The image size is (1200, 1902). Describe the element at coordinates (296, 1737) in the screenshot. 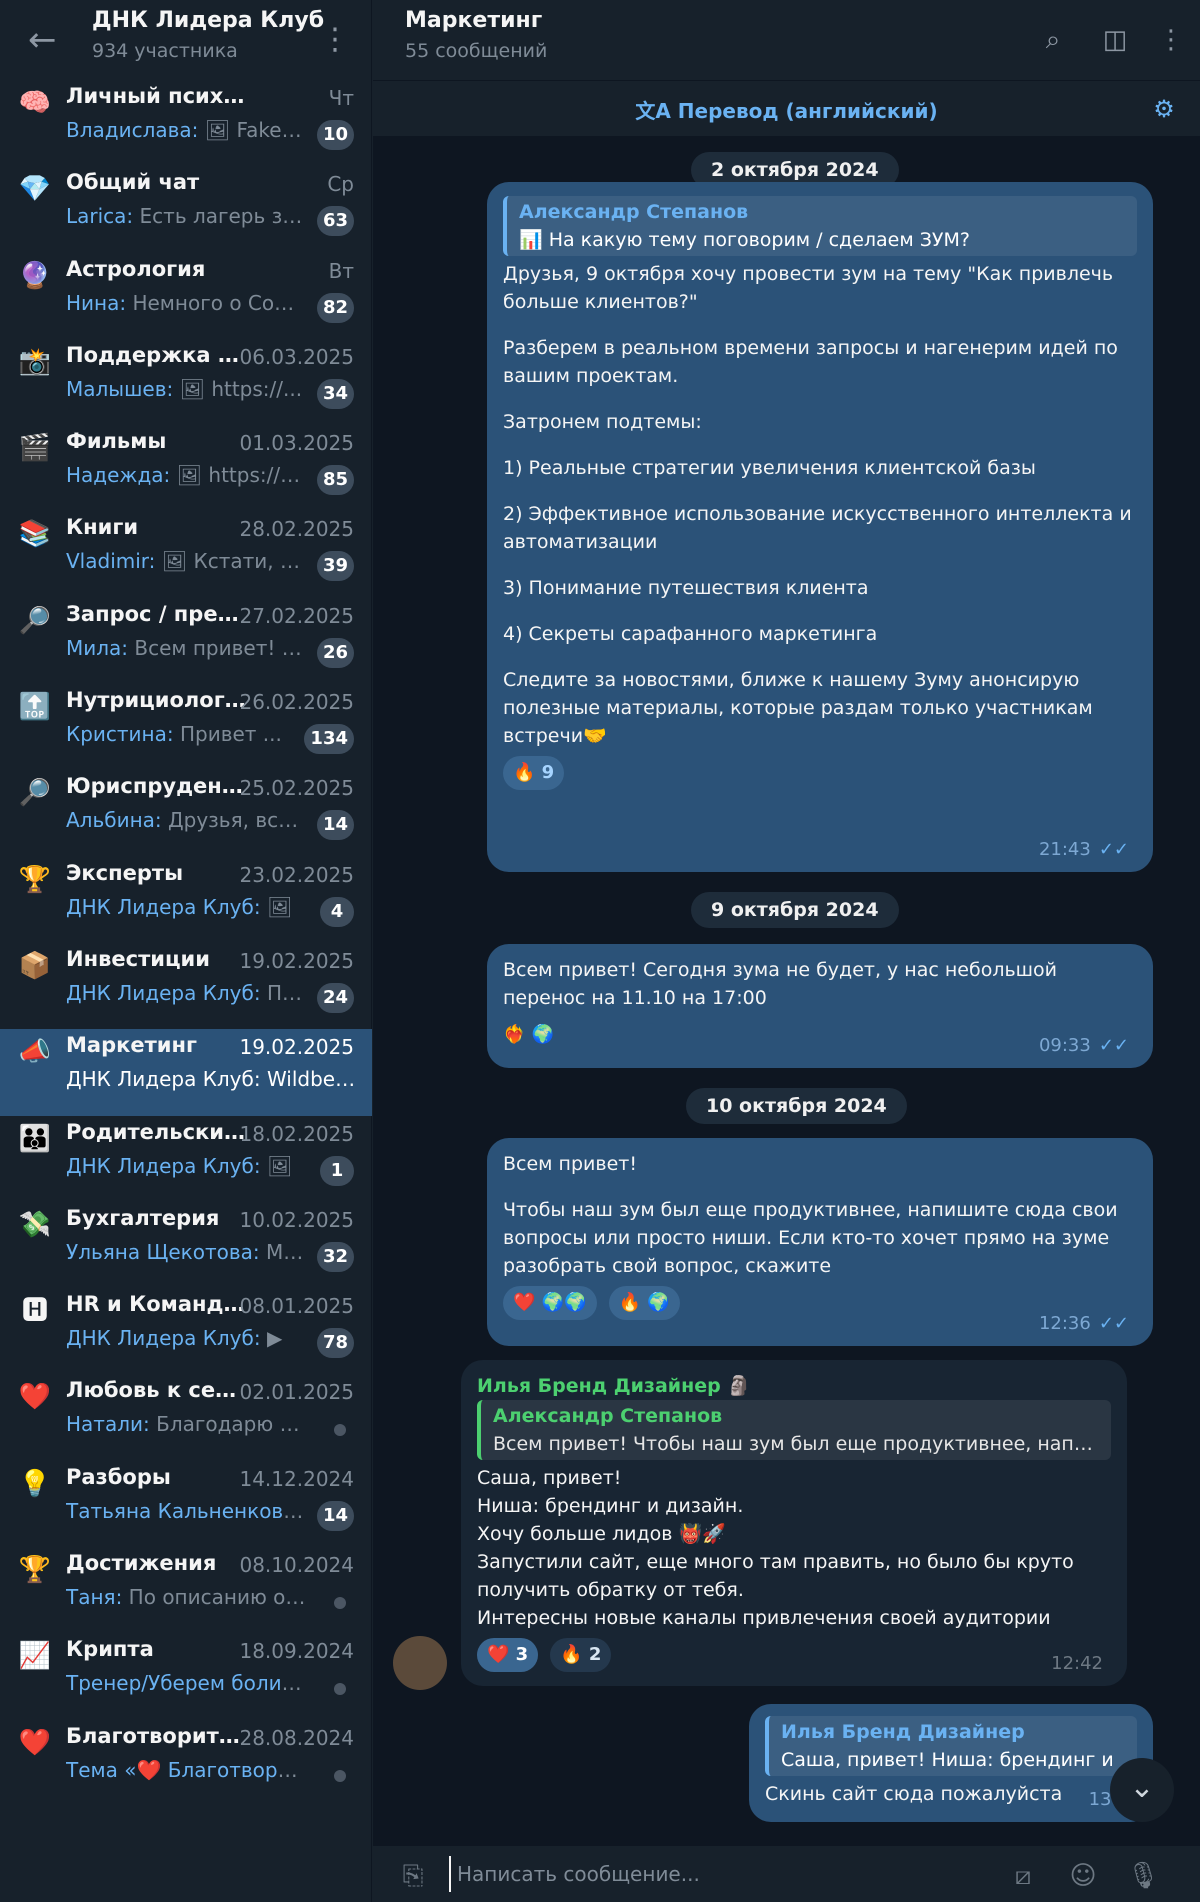

I see `topic-date: 28.08.2024` at that location.